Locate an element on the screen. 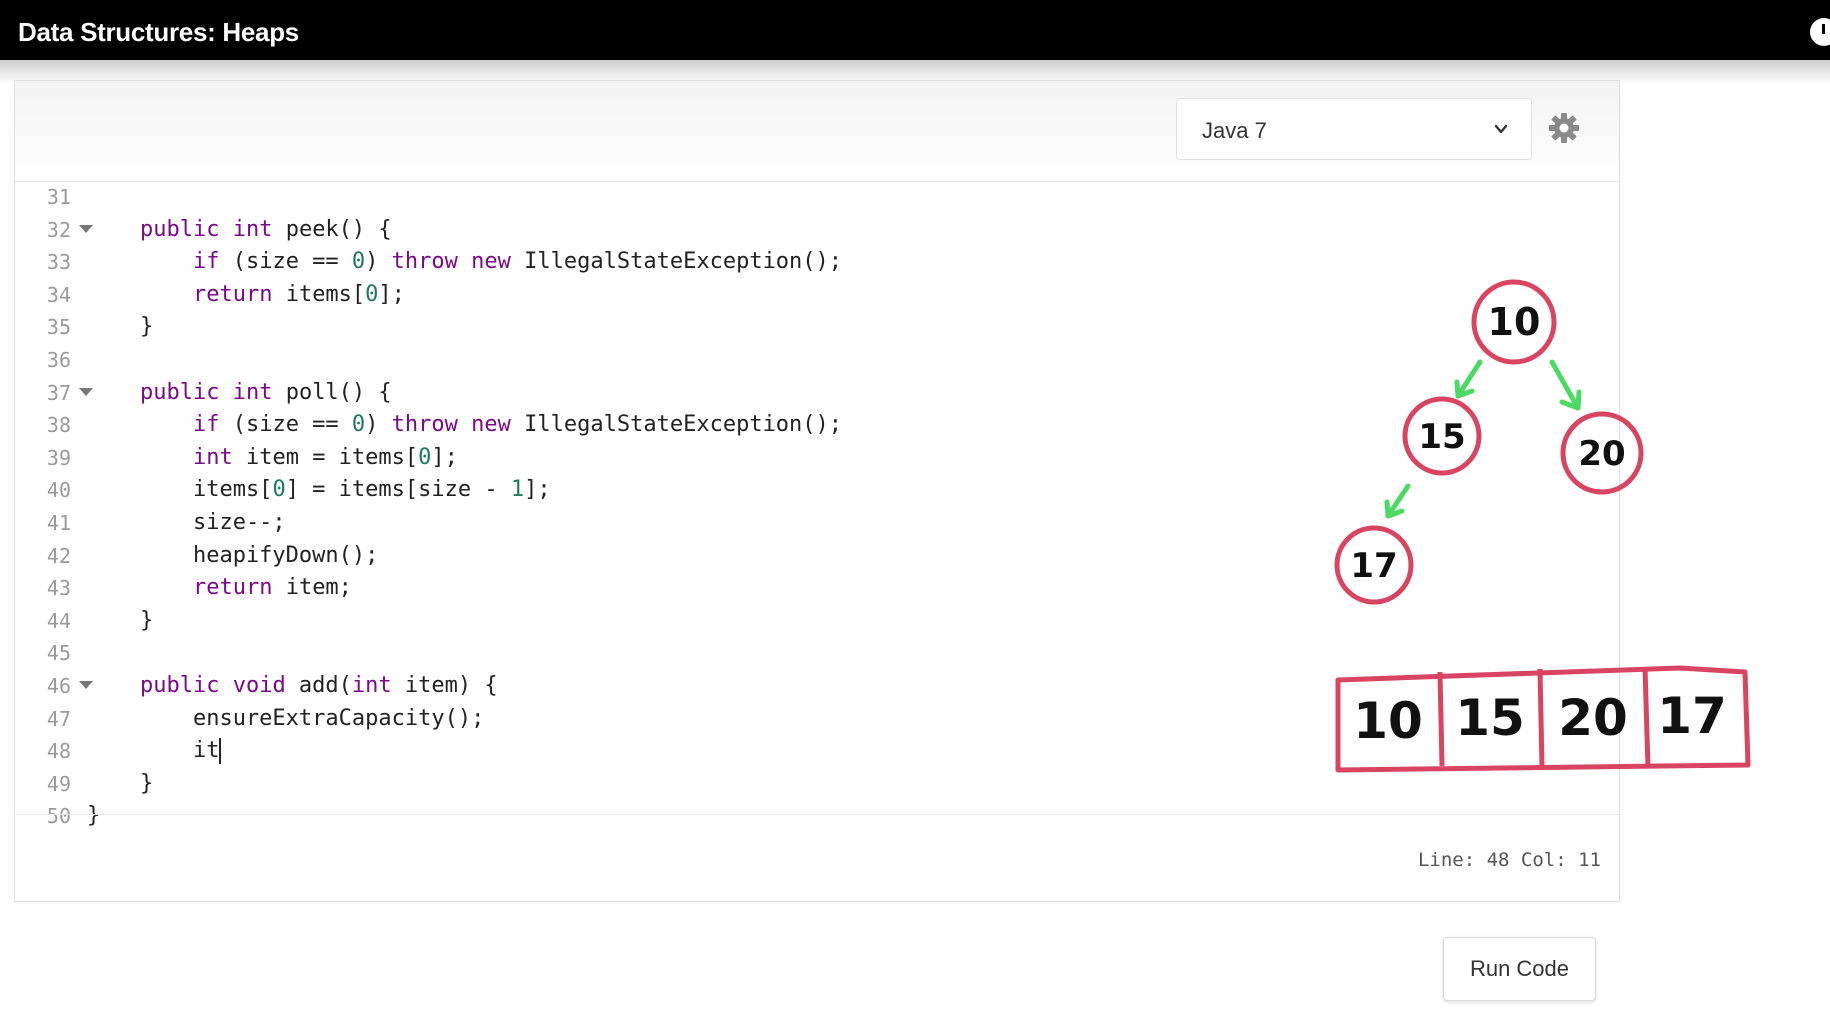 The width and height of the screenshot is (1830, 1014). code-token: void is located at coordinates (259, 685).